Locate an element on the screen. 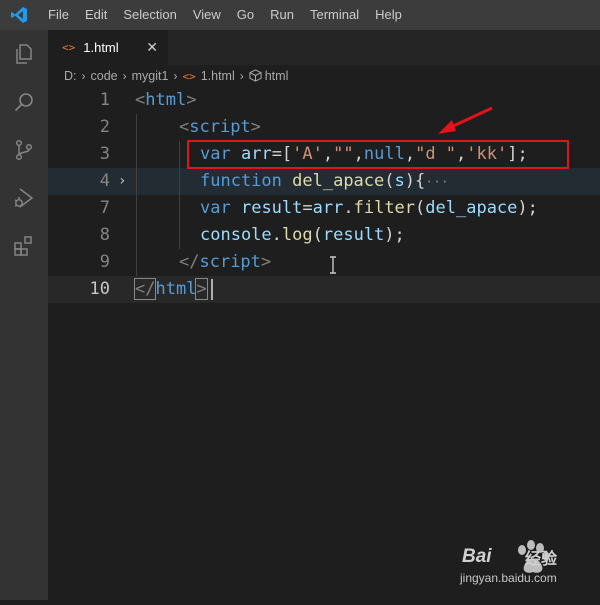 This screenshot has width=600, height=605. extensions-icon is located at coordinates (24, 246).